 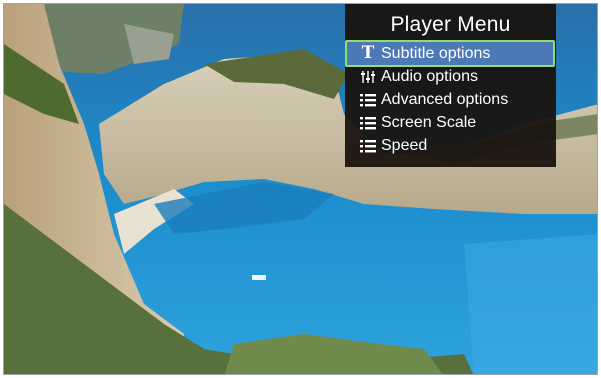 I want to click on equalizer-sliders-icon, so click(x=368, y=77).